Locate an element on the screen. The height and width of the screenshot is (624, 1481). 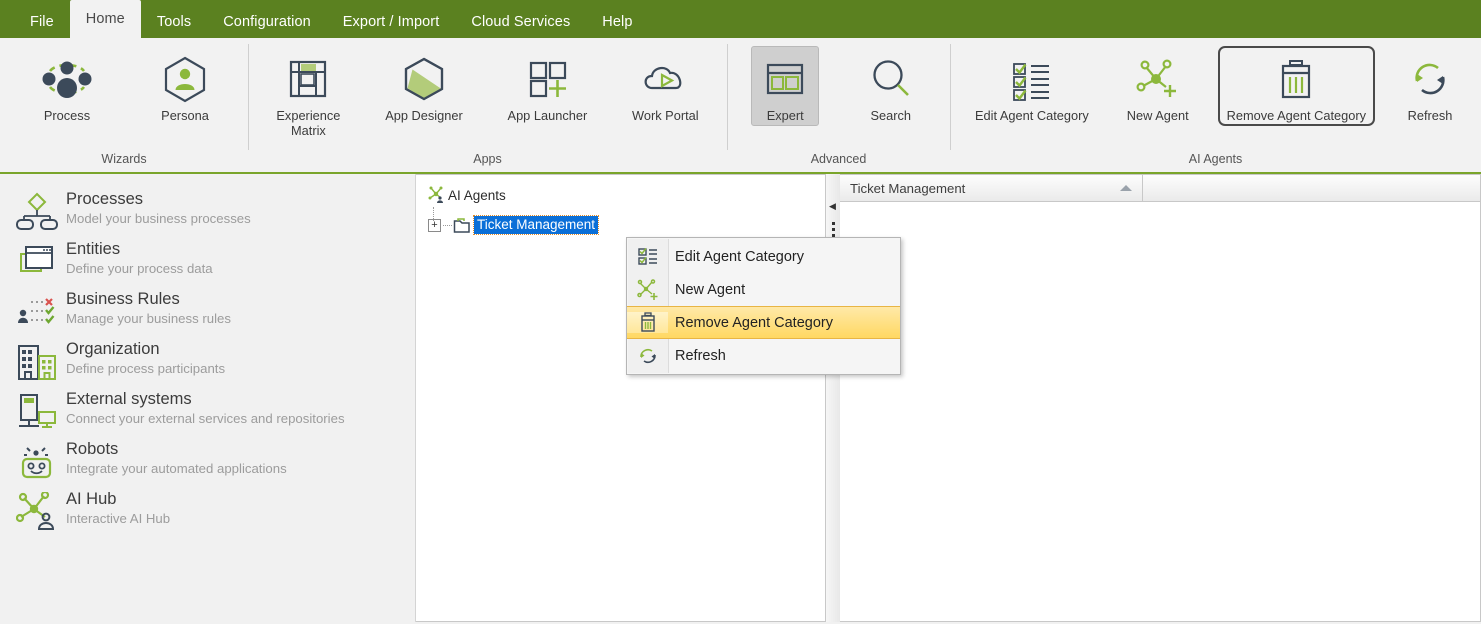
ribbon-button-refresh: Refresh is located at coordinates (1430, 86).